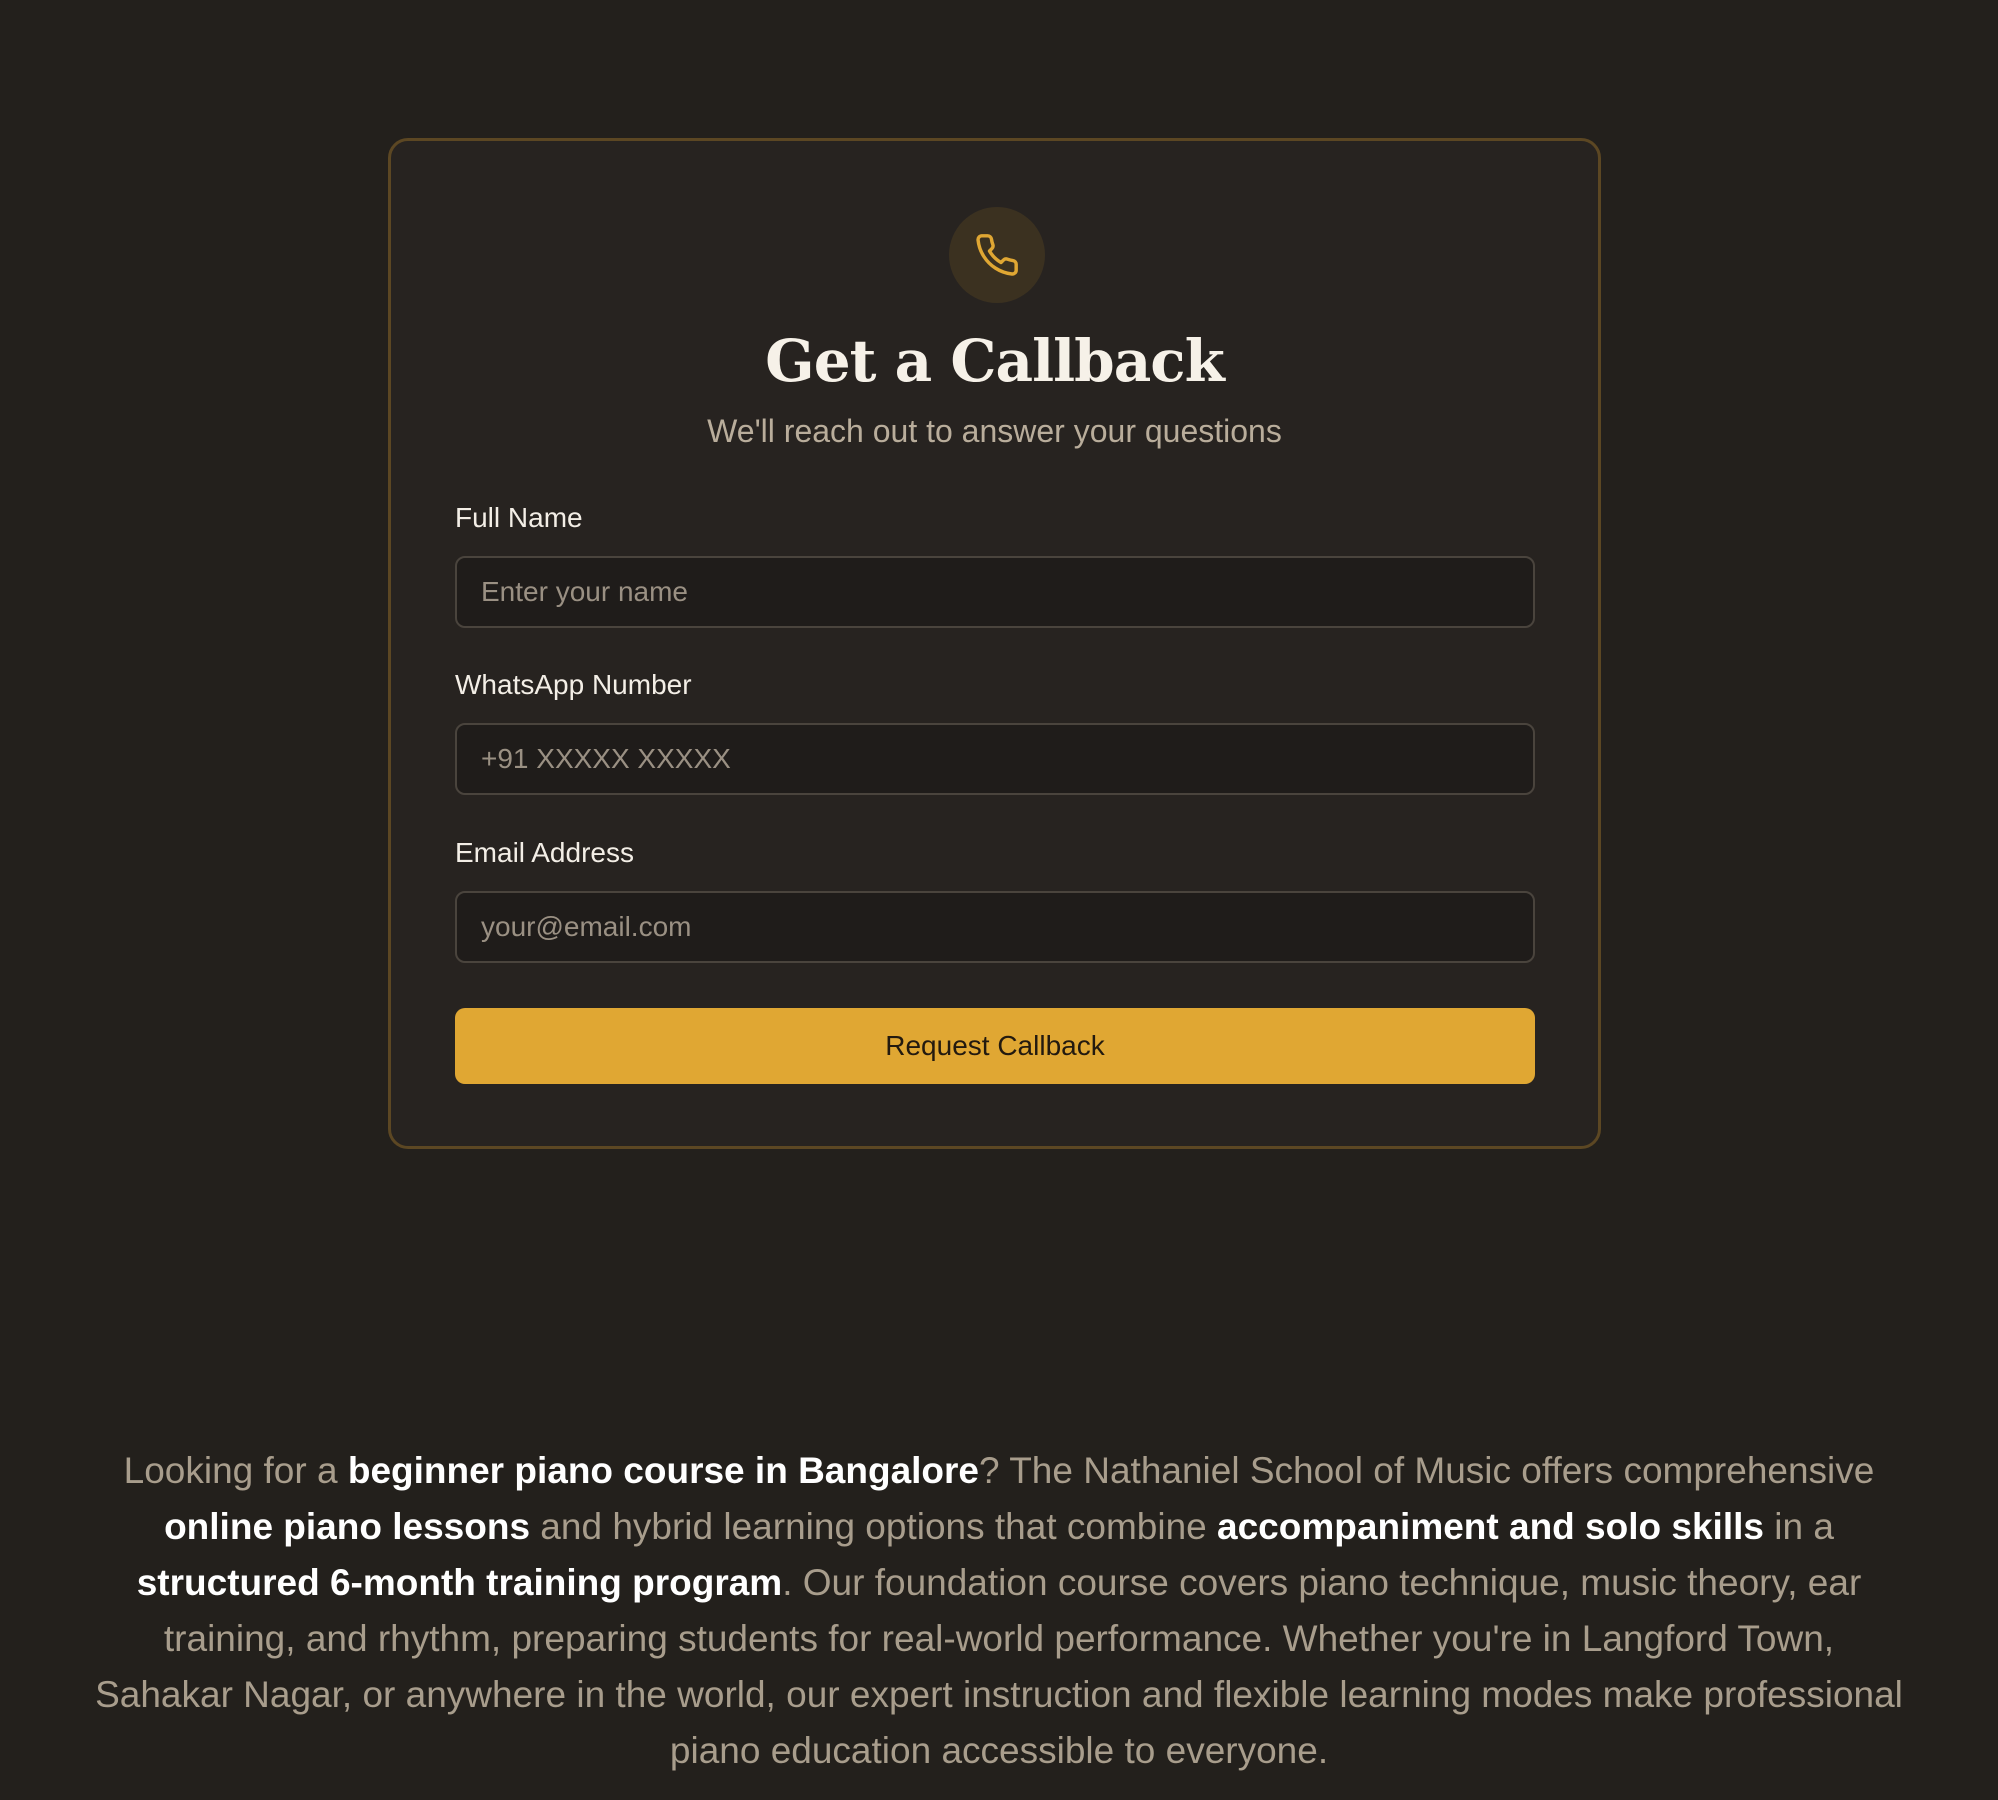 Image resolution: width=1998 pixels, height=1800 pixels. Describe the element at coordinates (459, 1582) in the screenshot. I see `seo-keyword-training-program: structured 6-month training program` at that location.